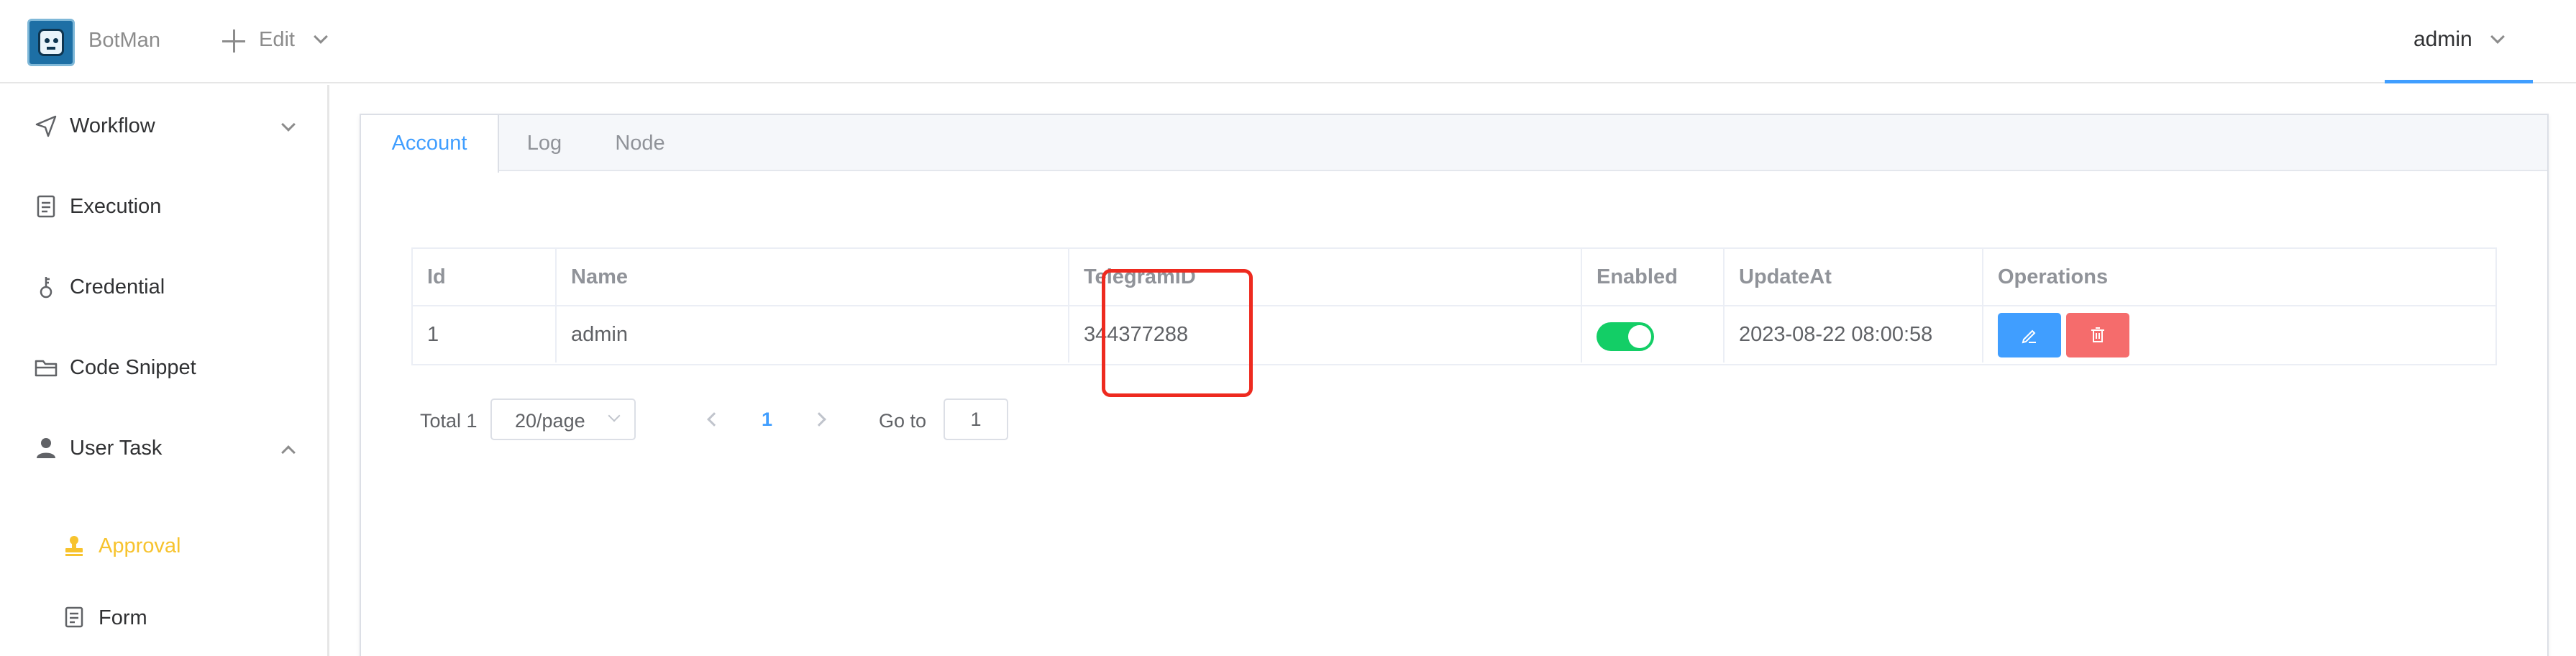 This screenshot has height=656, width=2576. I want to click on pagination: Total 1 20/page 1 Go to 1, so click(735, 420).